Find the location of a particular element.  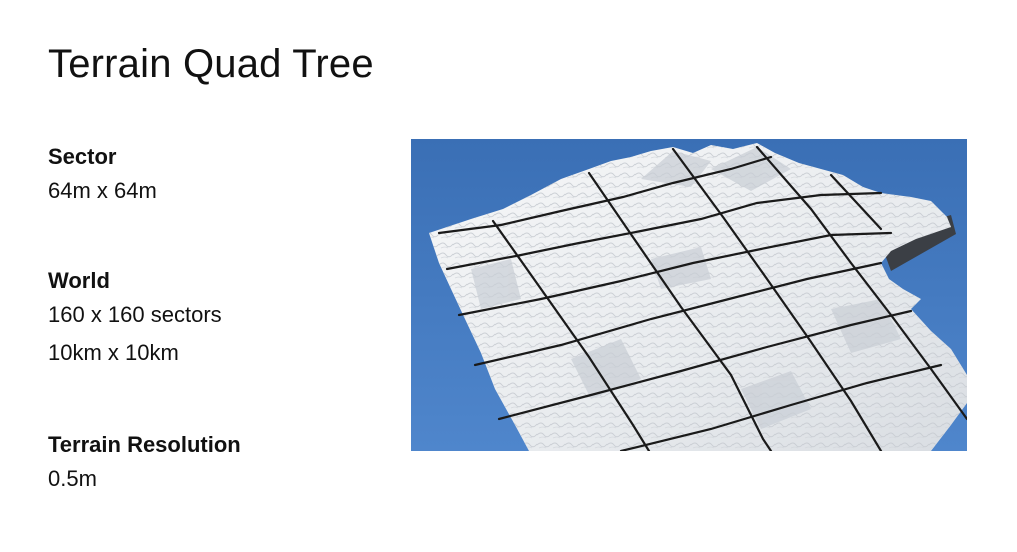

slide-title: Terrain Quad Tree is located at coordinates (211, 64).